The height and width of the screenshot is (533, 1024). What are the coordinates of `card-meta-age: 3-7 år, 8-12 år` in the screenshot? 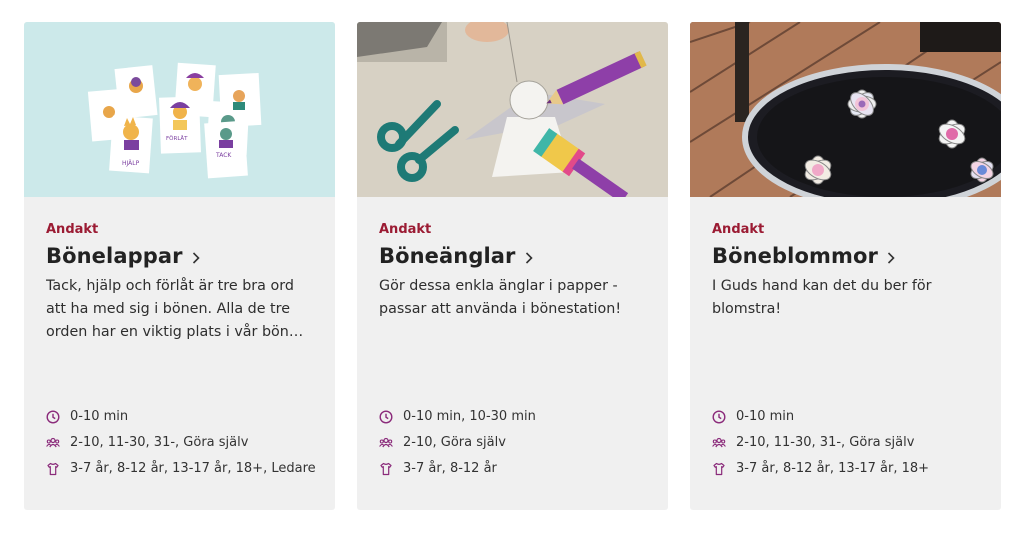 It's located at (438, 468).